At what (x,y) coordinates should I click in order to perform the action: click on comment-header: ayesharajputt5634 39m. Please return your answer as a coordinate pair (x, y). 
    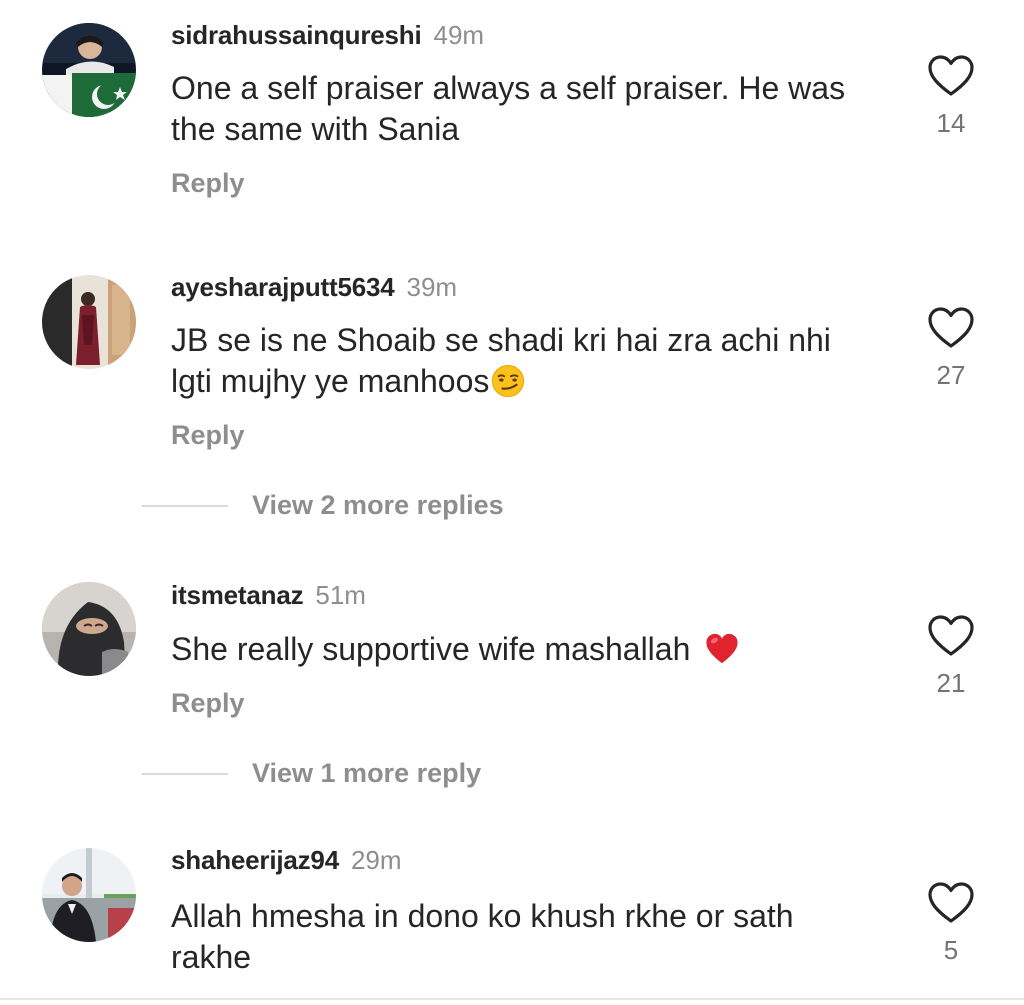
    Looking at the image, I should click on (314, 289).